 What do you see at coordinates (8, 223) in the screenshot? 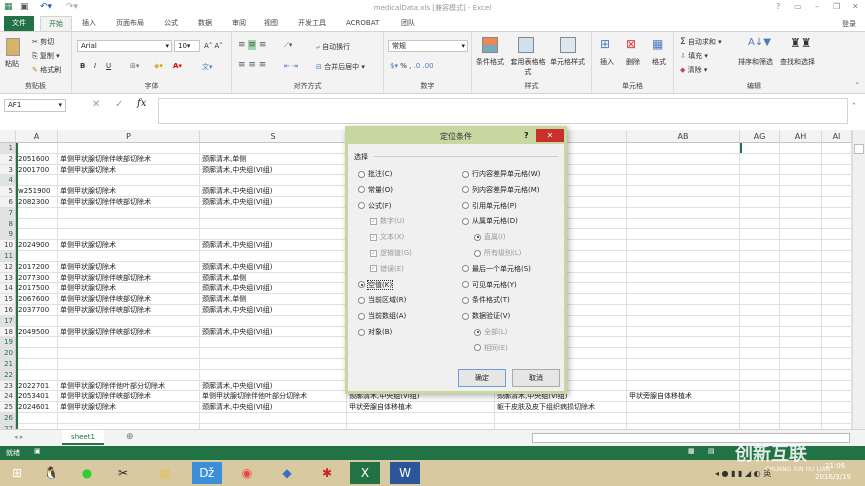
I see `row-header: 8` at bounding box center [8, 223].